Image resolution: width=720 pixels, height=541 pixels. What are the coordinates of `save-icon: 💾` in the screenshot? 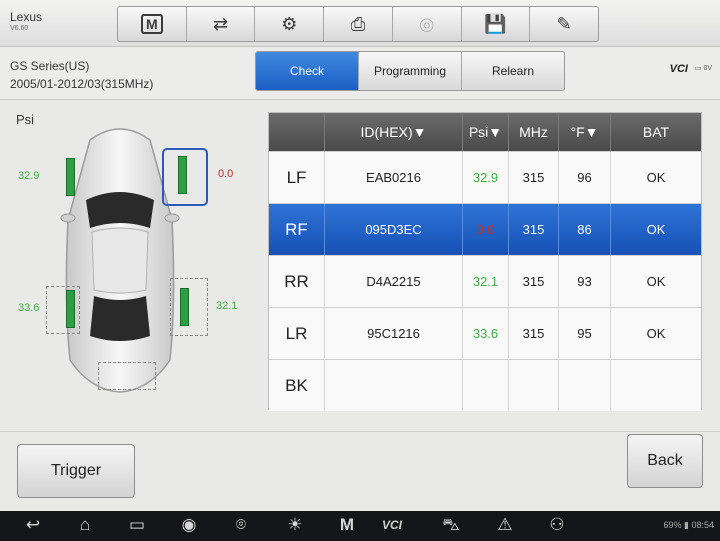 It's located at (495, 23).